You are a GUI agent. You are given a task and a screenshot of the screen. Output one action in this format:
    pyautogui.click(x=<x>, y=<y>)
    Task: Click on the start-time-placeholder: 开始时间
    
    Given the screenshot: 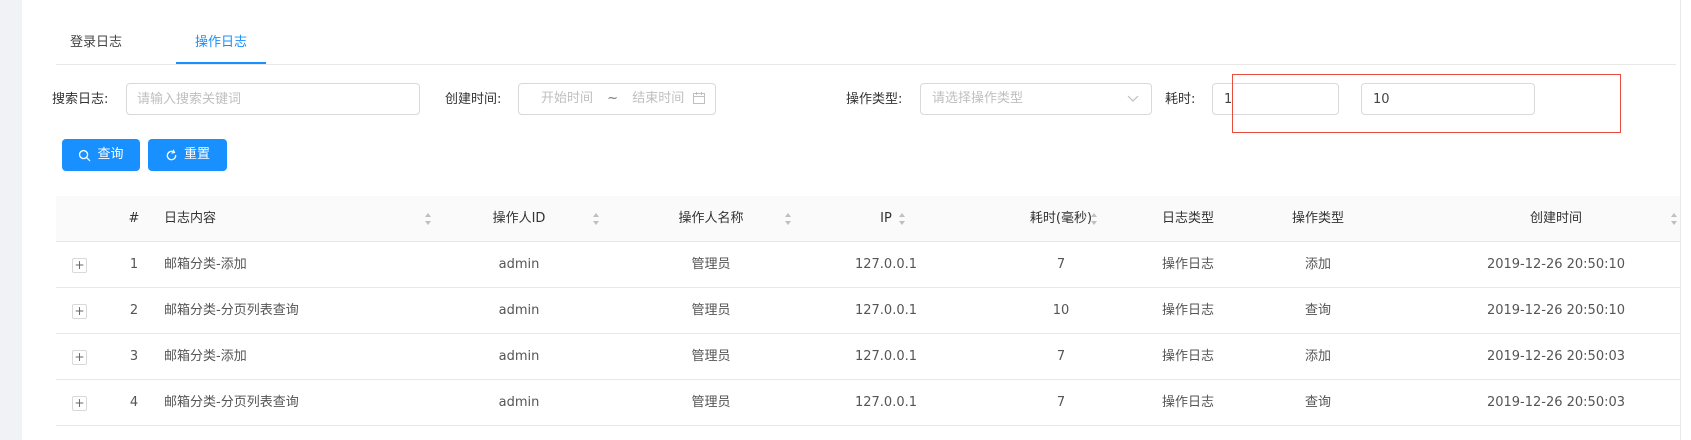 What is the action you would take?
    pyautogui.click(x=567, y=98)
    